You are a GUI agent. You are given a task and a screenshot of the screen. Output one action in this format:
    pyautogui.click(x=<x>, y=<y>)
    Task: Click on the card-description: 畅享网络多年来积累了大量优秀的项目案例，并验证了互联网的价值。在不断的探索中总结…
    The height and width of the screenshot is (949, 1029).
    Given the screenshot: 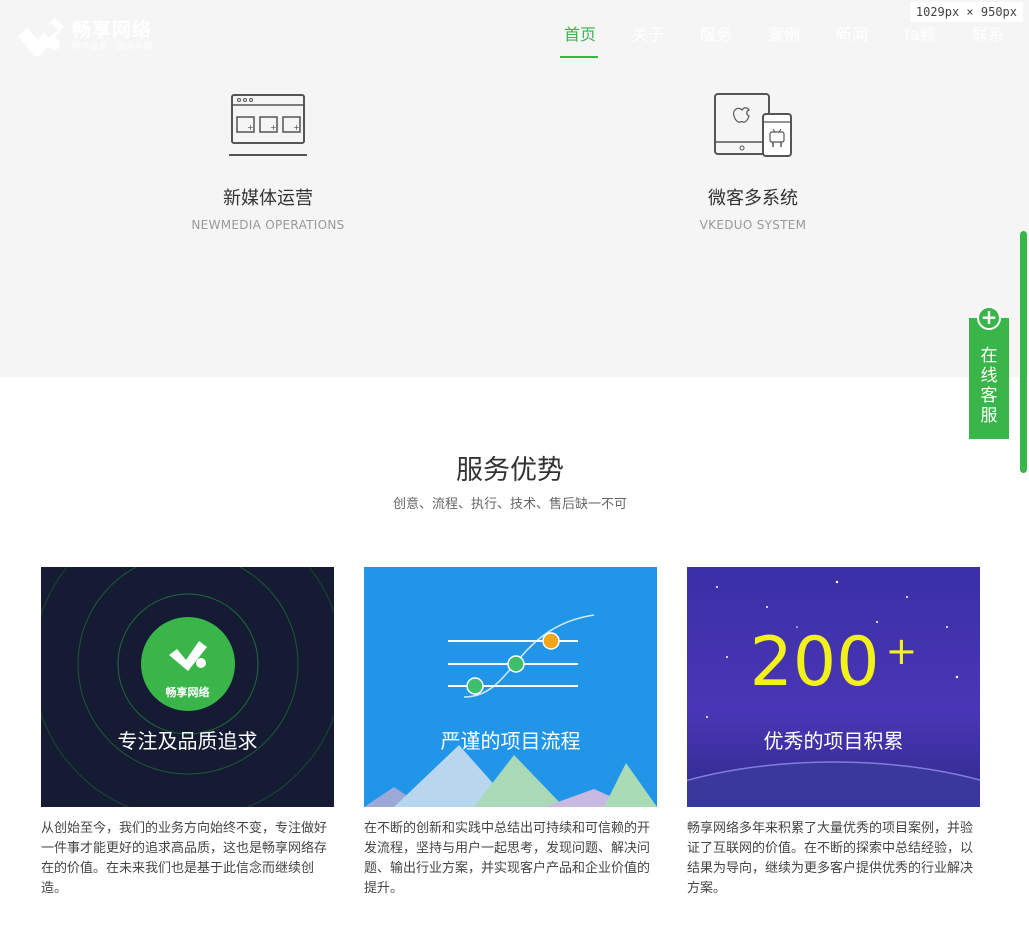 What is the action you would take?
    pyautogui.click(x=830, y=858)
    